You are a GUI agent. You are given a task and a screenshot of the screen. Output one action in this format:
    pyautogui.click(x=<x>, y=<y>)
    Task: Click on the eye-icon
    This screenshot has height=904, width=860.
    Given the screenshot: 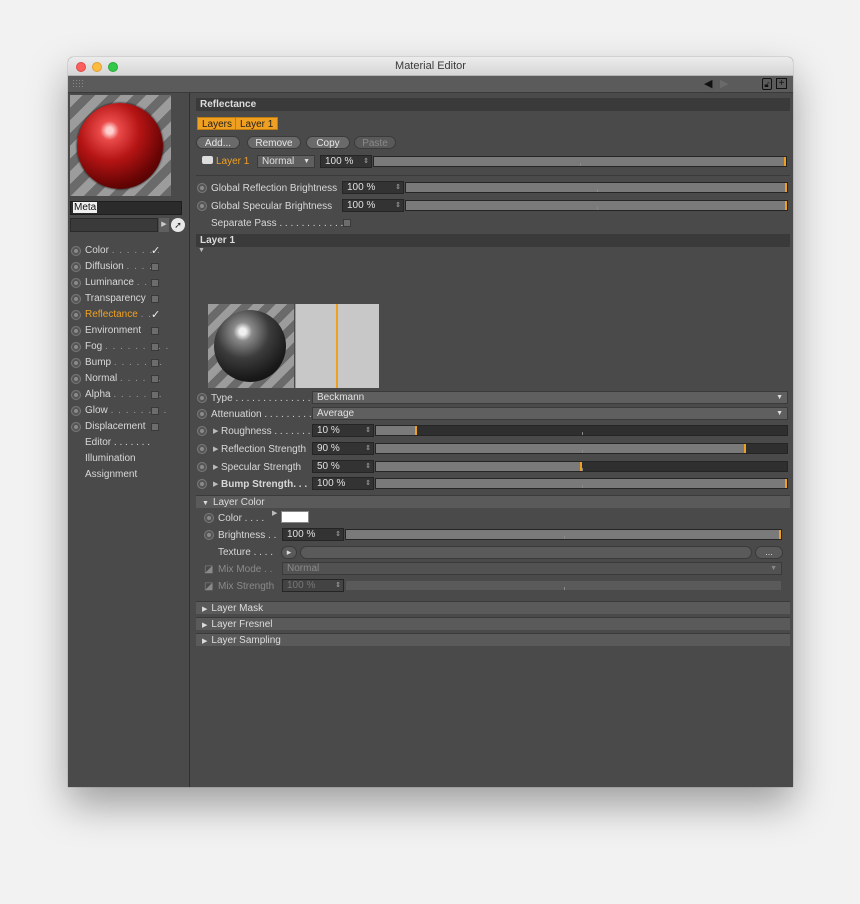 What is the action you would take?
    pyautogui.click(x=207, y=160)
    